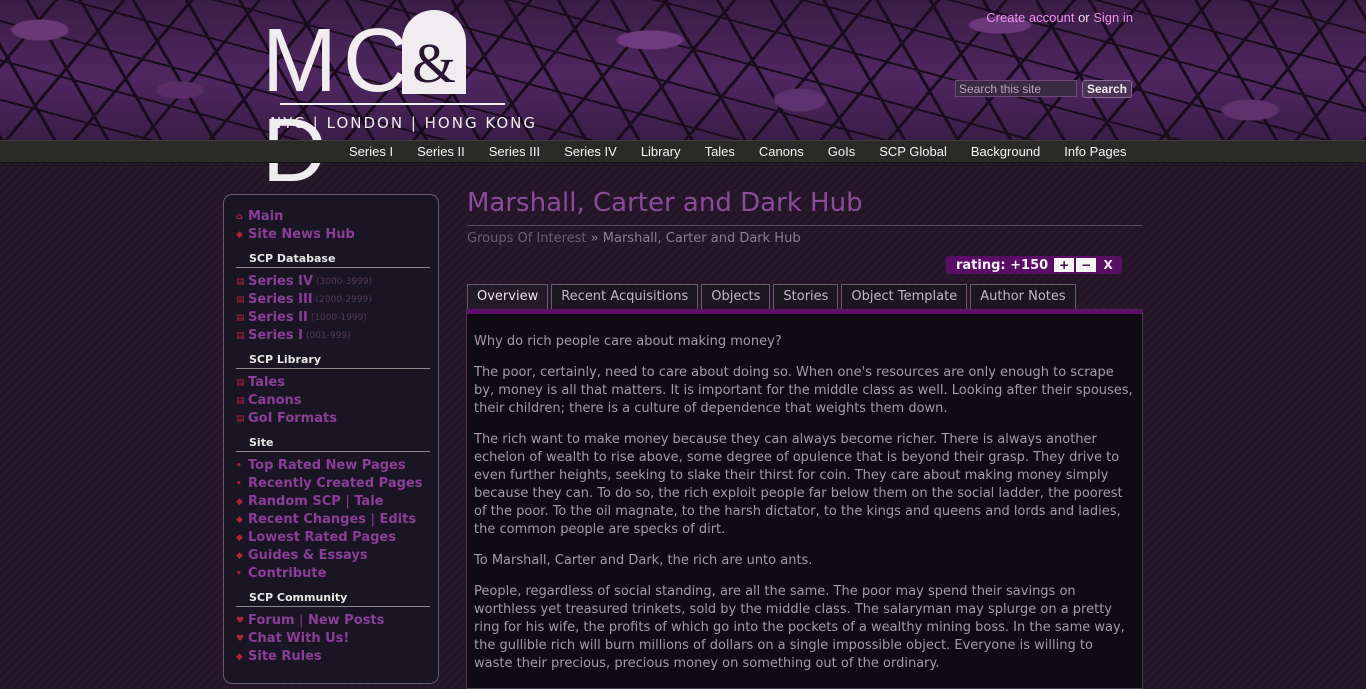  Describe the element at coordinates (1064, 265) in the screenshot. I see `rate-up-button: +` at that location.